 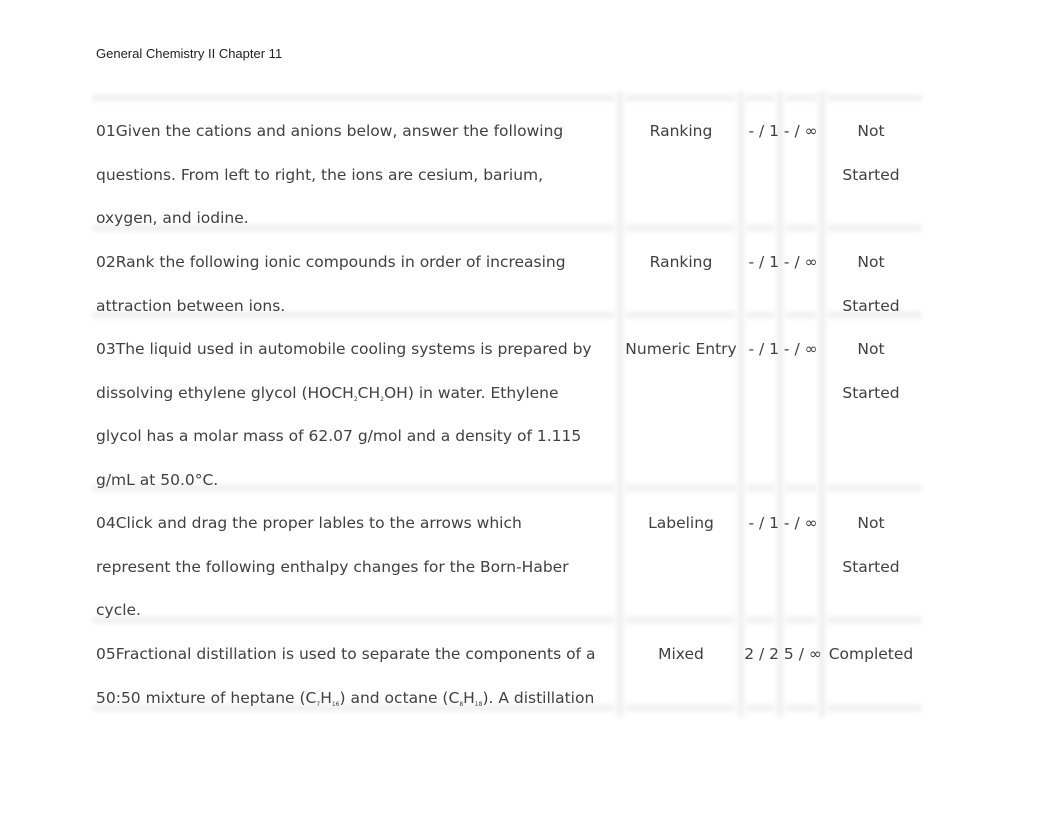 I want to click on document-title: General Chemistry II Chapter 11, so click(x=189, y=53).